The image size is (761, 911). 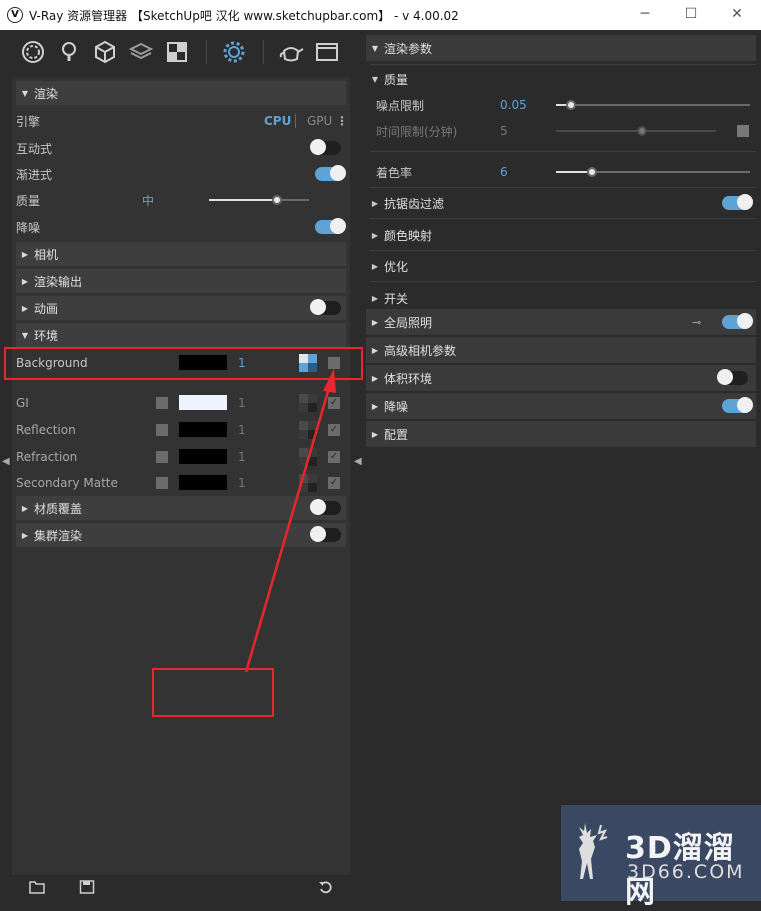 I want to click on rollout-camera: ▶ 相机, so click(x=181, y=254).